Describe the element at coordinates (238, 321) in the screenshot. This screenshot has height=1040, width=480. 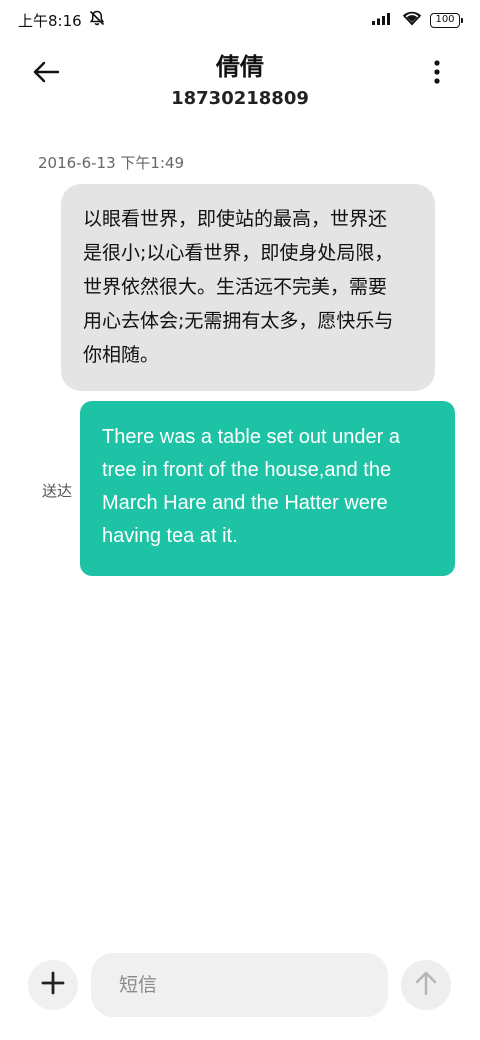
I see `incoming-message-line: 用心去体会;无需拥有太多，愿快乐与` at that location.